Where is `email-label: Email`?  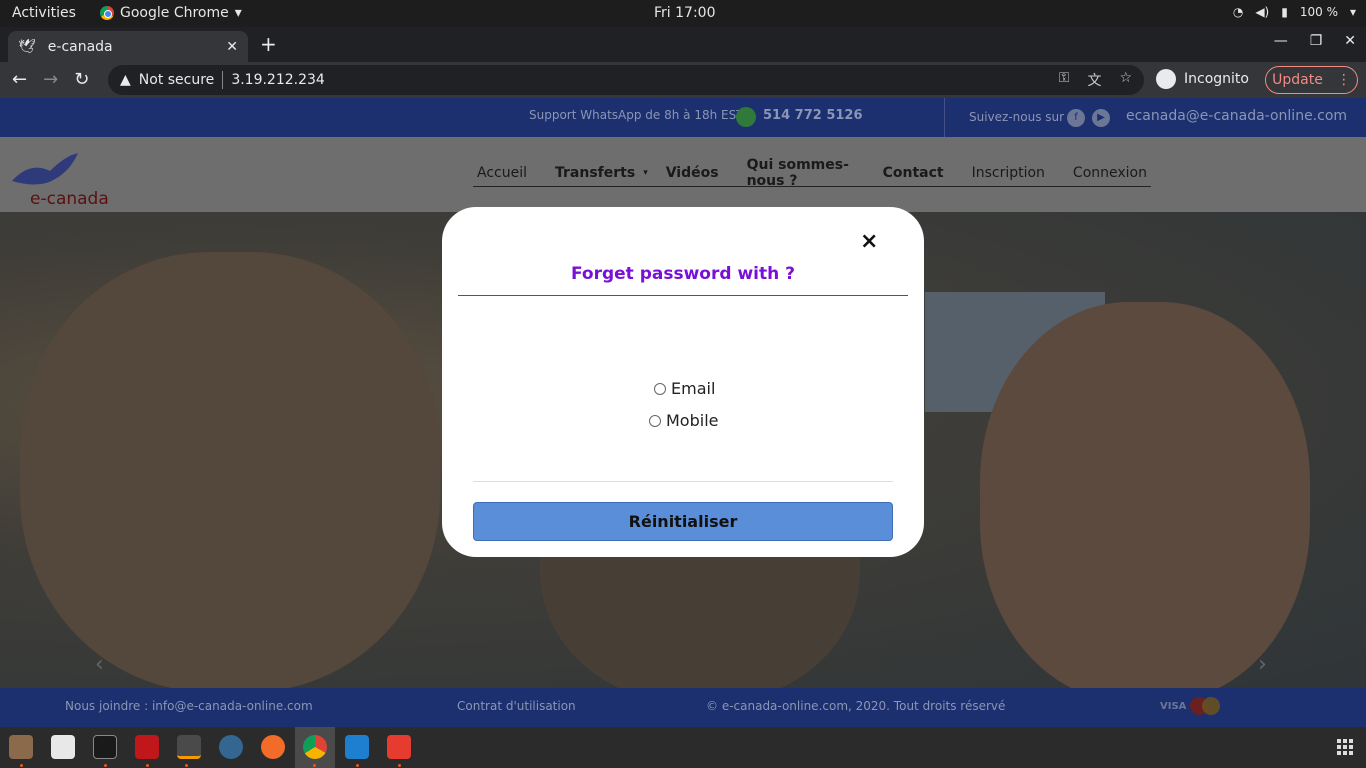 email-label: Email is located at coordinates (693, 388).